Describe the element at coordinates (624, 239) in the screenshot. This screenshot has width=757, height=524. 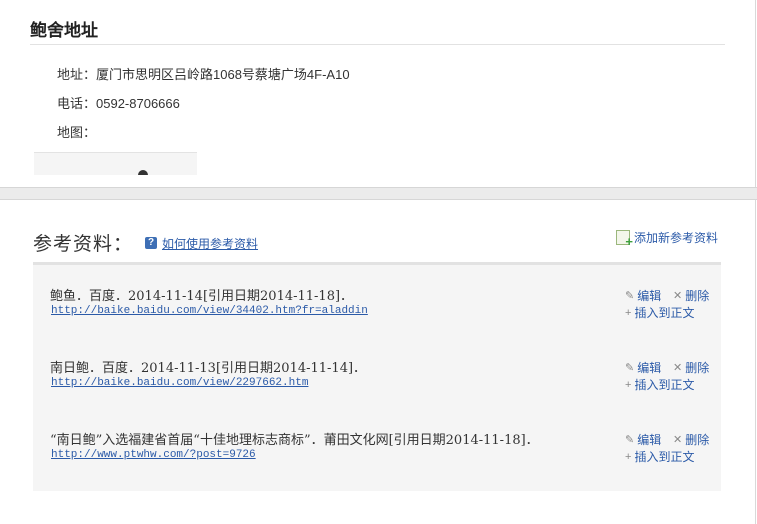
I see `add-document-icon` at that location.